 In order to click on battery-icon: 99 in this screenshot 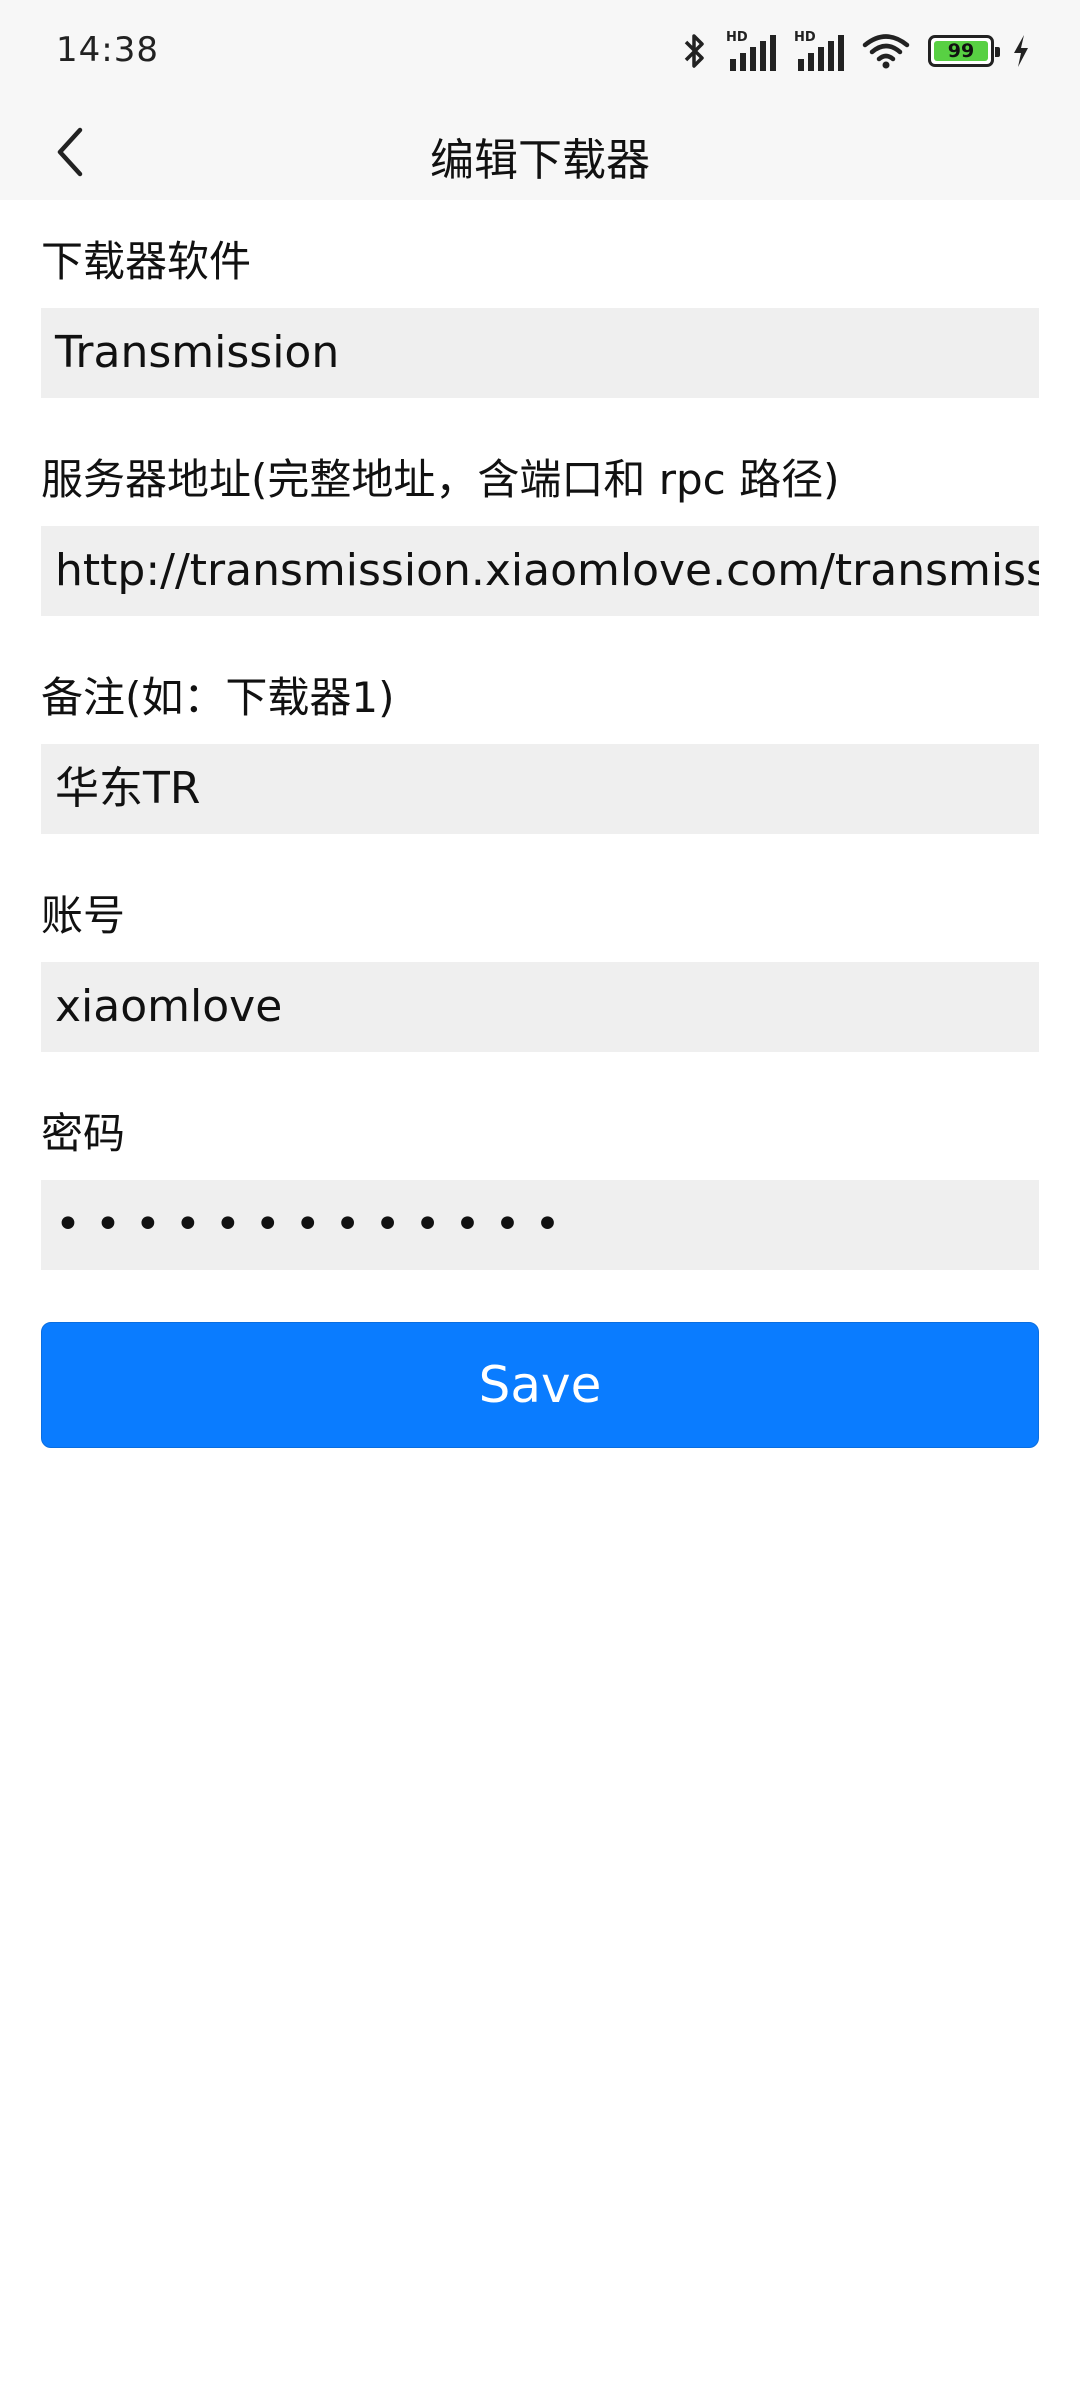, I will do `click(964, 51)`.